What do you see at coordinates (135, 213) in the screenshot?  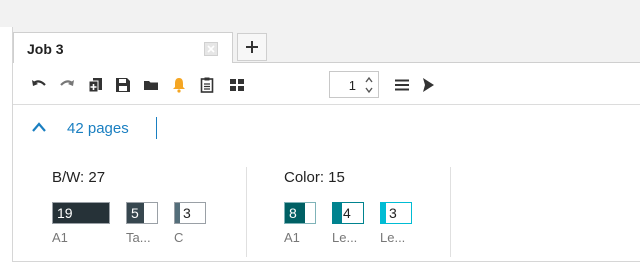 I see `bw-chip-2-count: 5` at bounding box center [135, 213].